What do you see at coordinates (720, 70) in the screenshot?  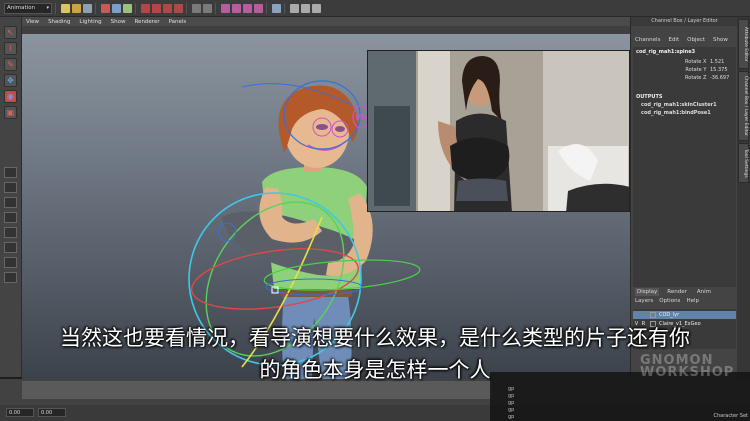 I see `channel-value: 15.375` at bounding box center [720, 70].